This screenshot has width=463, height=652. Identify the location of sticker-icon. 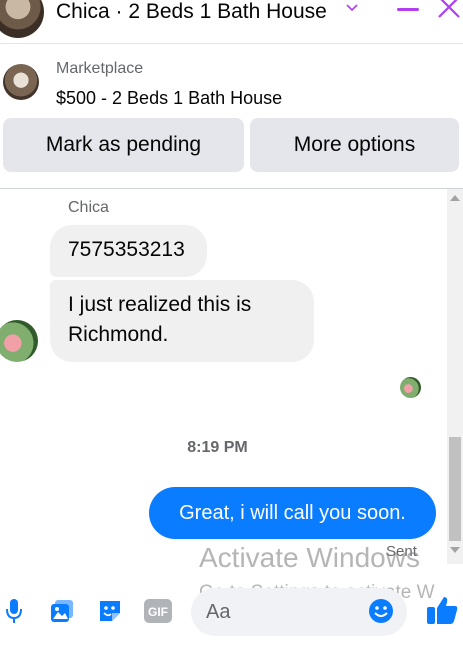
(110, 611).